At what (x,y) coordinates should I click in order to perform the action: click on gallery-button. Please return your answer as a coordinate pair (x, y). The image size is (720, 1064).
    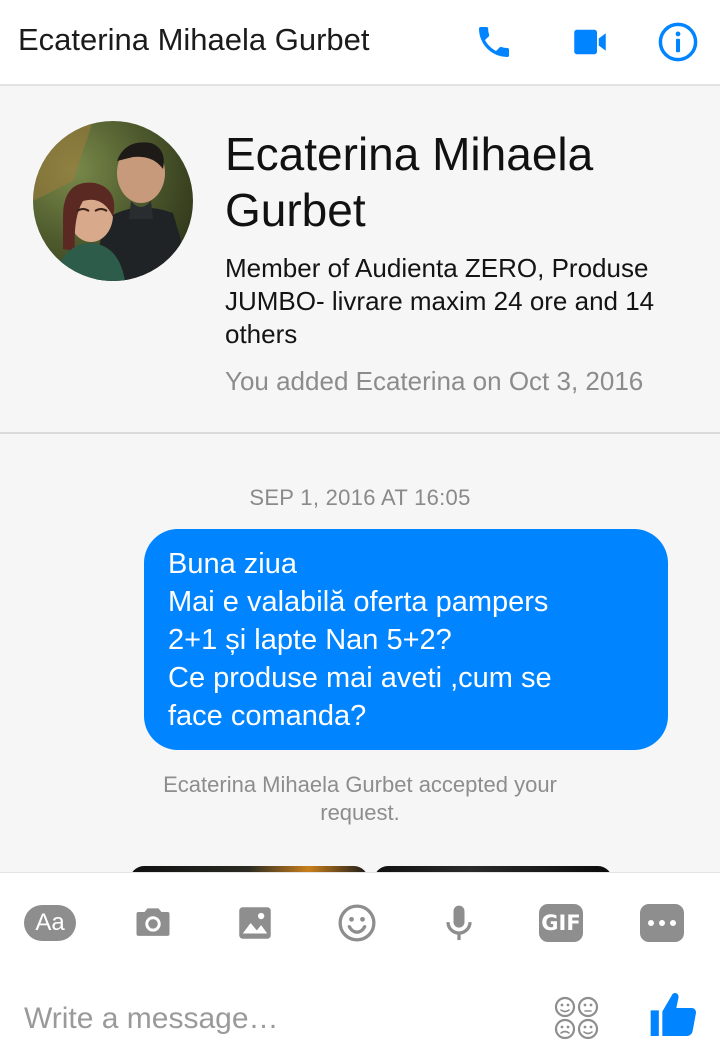
    Looking at the image, I should click on (255, 923).